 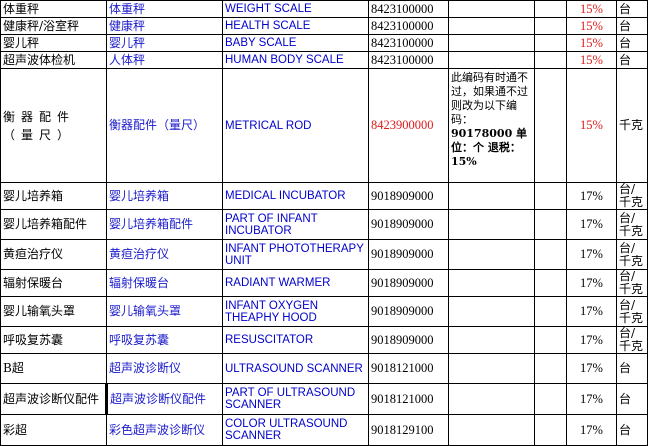 What do you see at coordinates (164, 224) in the screenshot?
I see `product-name-cell: 婴儿培养箱配件` at bounding box center [164, 224].